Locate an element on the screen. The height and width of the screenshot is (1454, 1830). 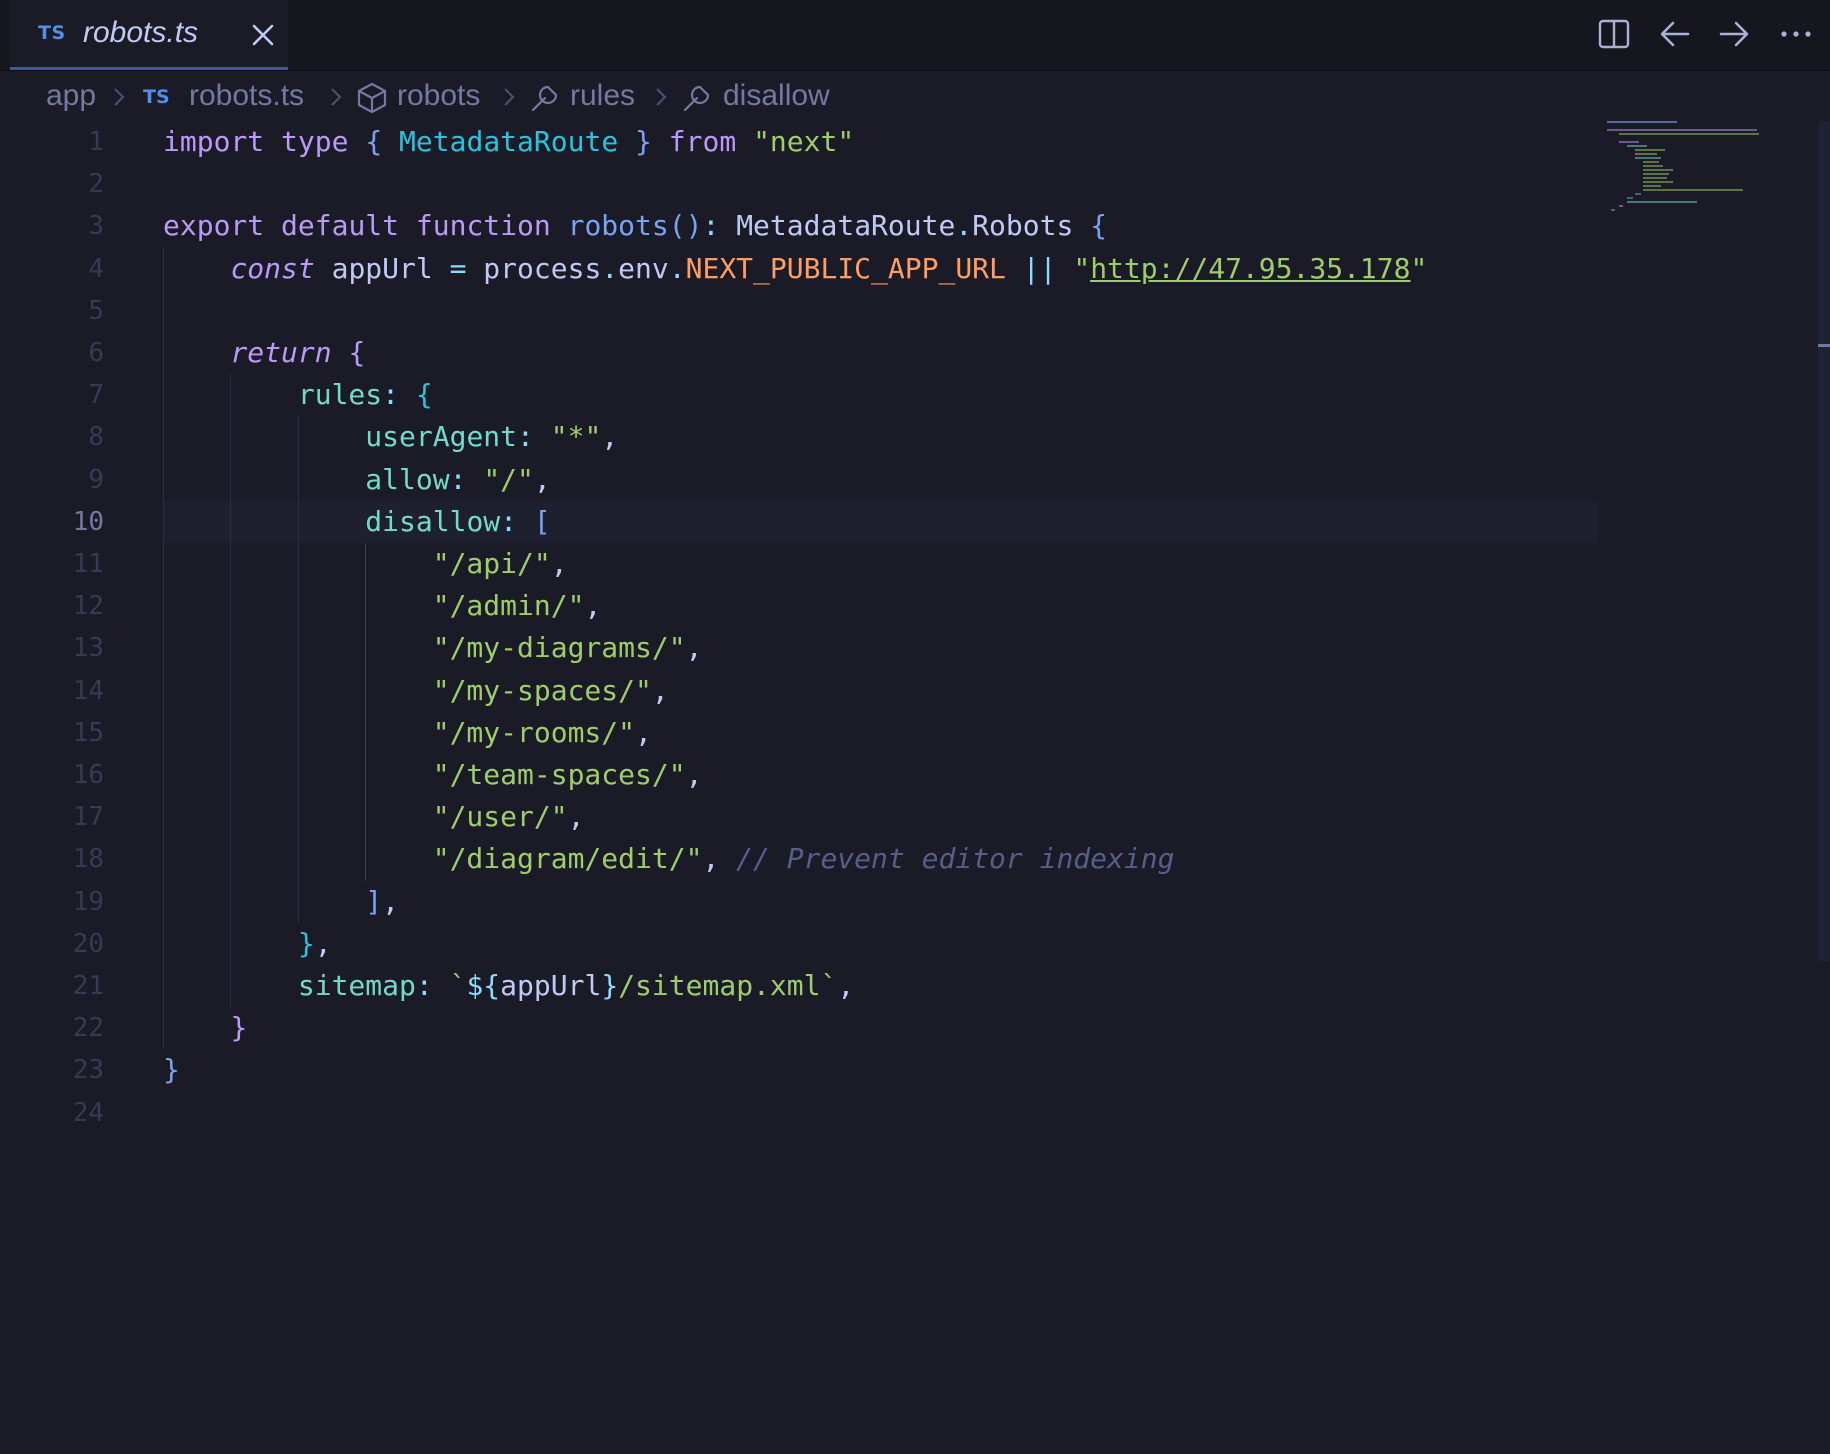
code-line: userAgent: "*", is located at coordinates (390, 437).